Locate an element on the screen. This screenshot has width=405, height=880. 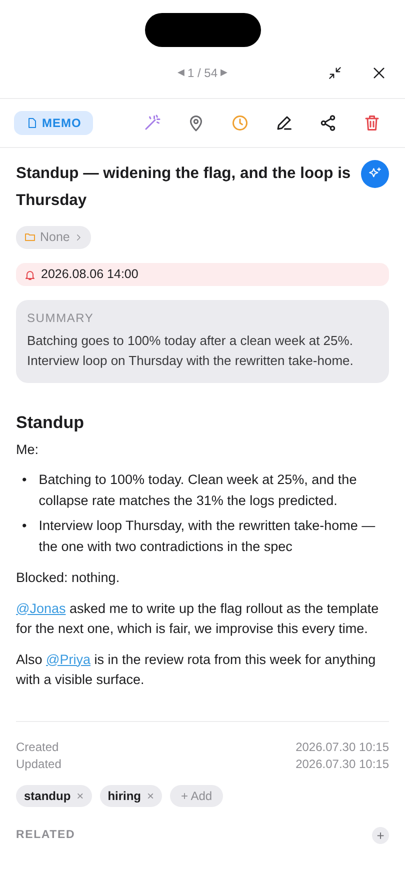
trash-icon is located at coordinates (372, 123).